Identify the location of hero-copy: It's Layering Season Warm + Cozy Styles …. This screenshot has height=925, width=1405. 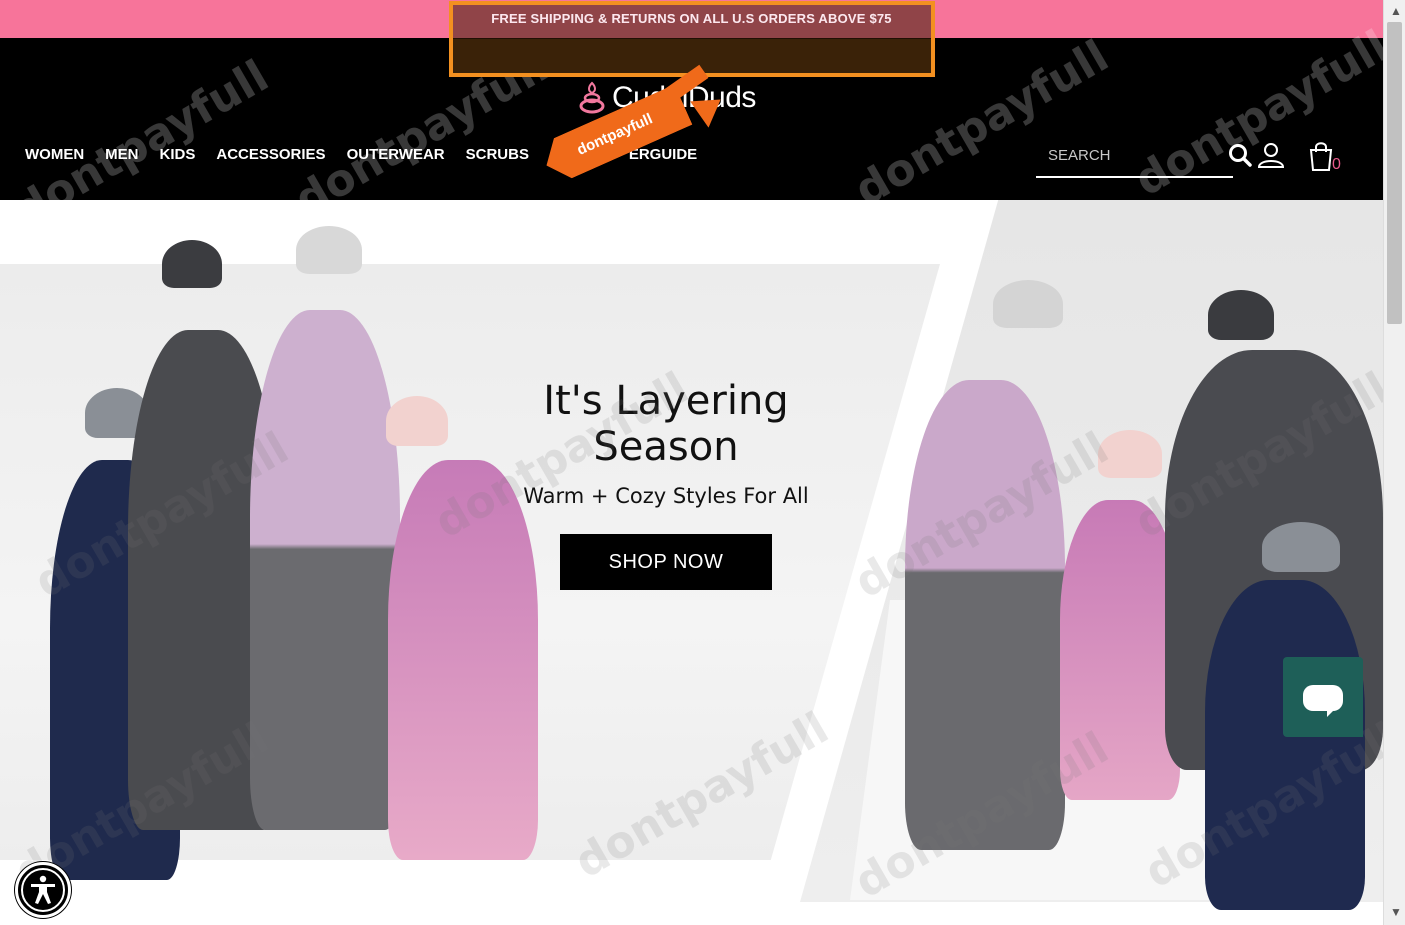
(666, 484).